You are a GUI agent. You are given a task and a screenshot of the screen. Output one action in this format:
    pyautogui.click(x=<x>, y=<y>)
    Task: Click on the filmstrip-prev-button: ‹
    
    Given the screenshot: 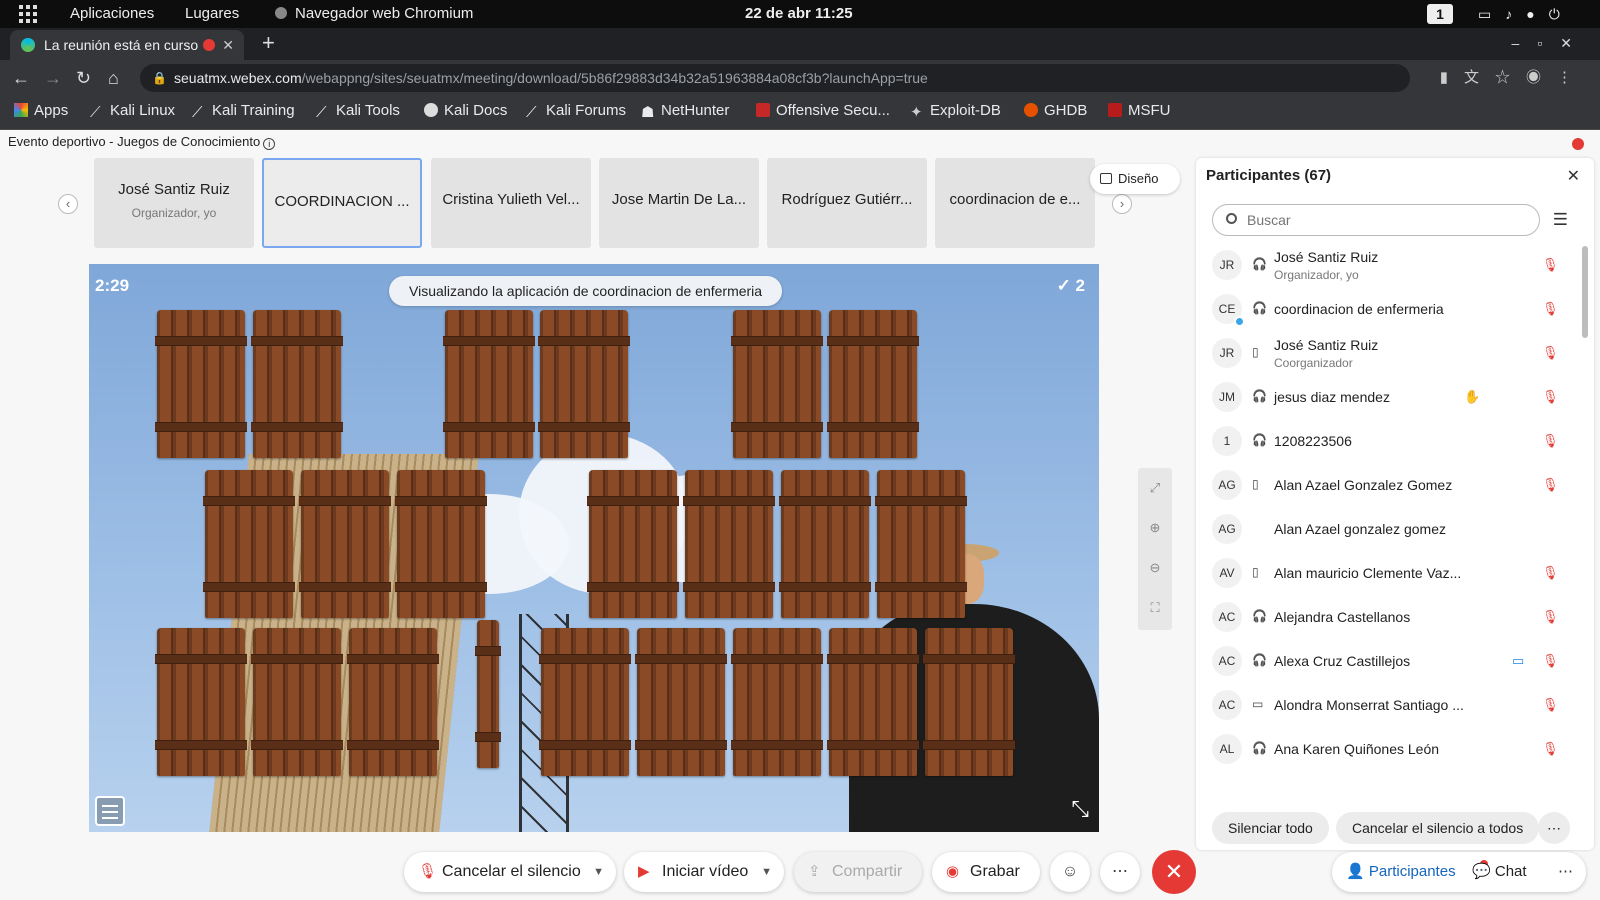 What is the action you would take?
    pyautogui.click(x=68, y=204)
    